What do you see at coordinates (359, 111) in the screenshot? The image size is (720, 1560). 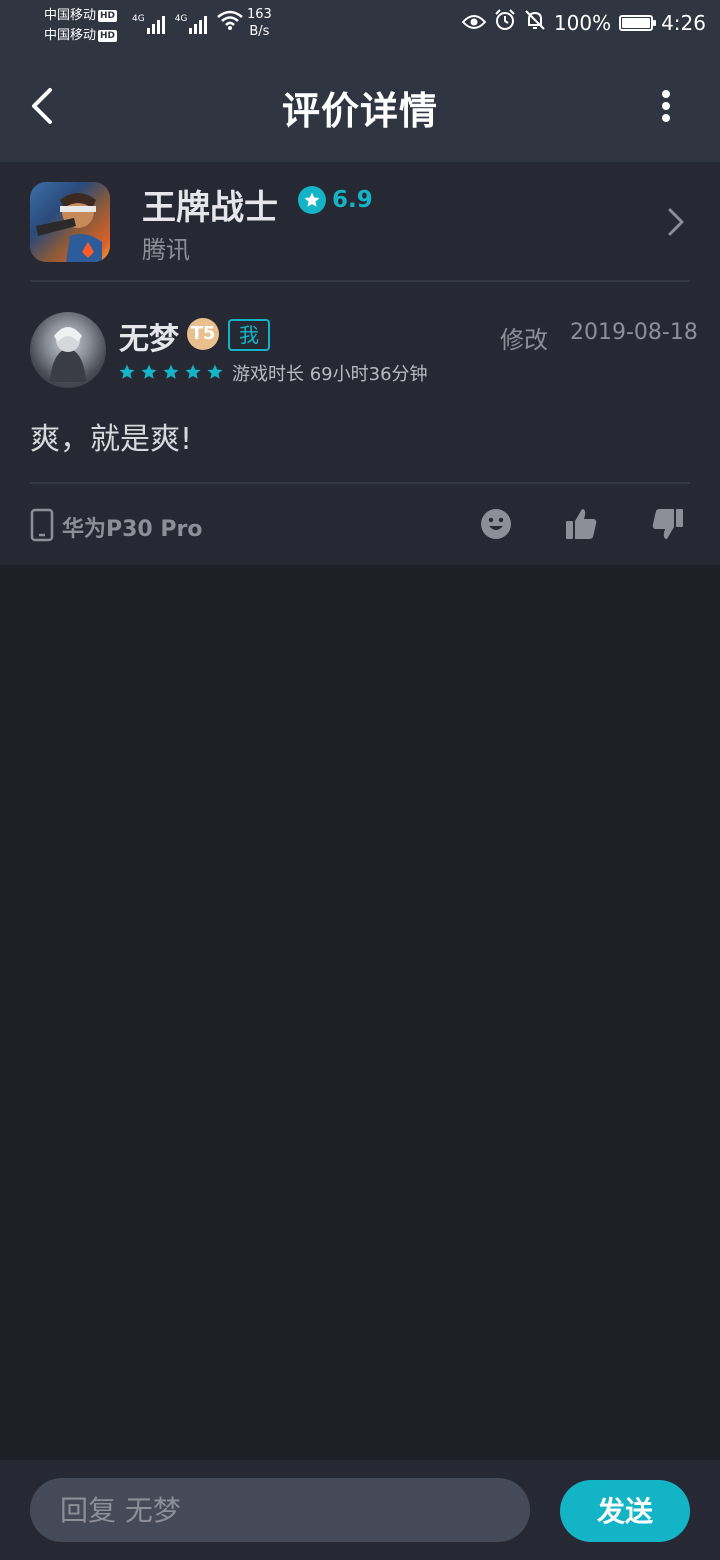 I see `page-title: 评价详情` at bounding box center [359, 111].